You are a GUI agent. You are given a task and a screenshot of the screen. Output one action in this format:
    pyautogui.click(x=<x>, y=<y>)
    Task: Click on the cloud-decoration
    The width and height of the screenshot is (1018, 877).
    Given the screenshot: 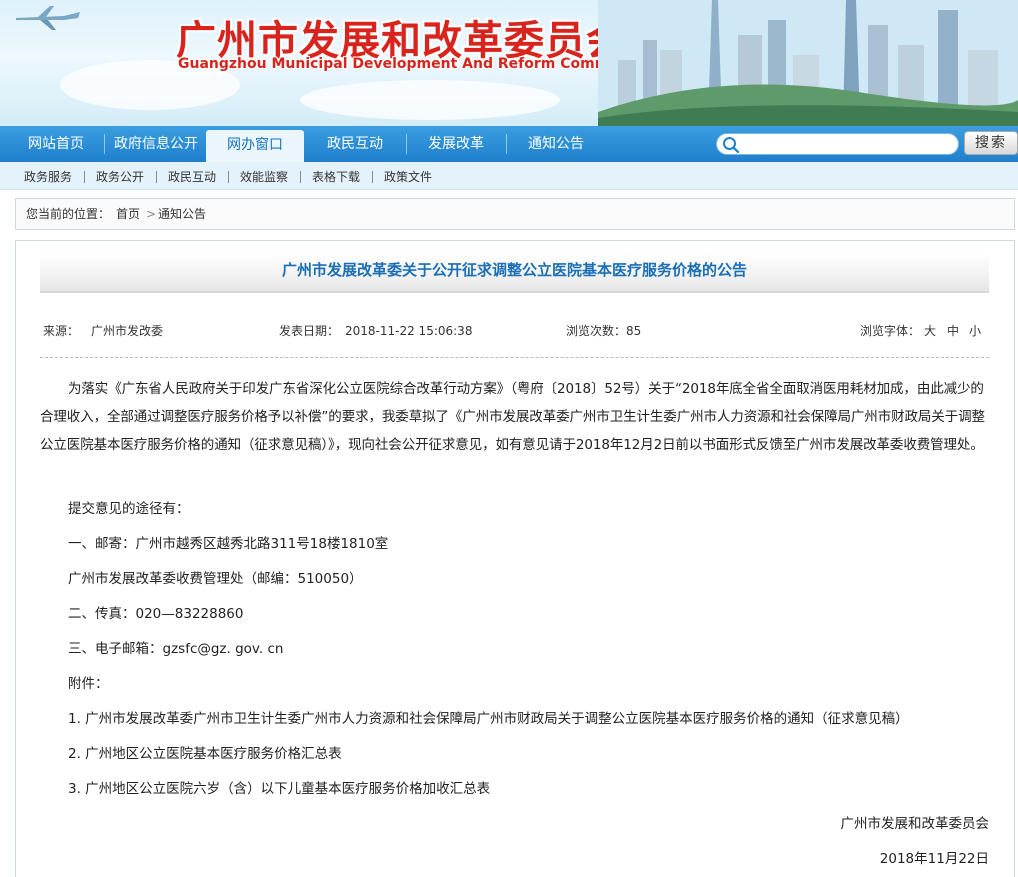 What is the action you would take?
    pyautogui.click(x=430, y=100)
    